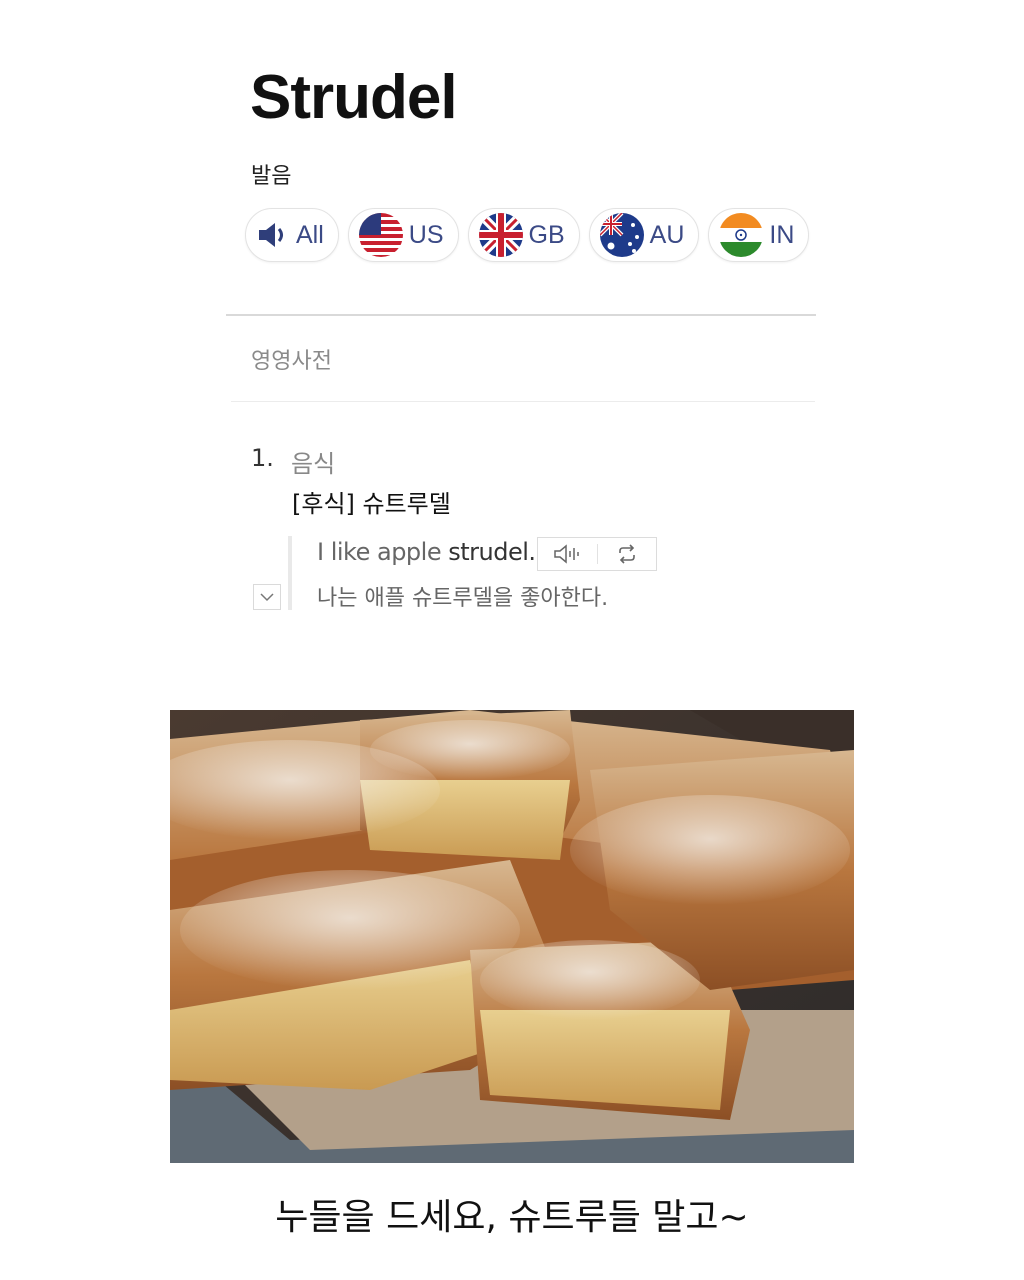 The height and width of the screenshot is (1280, 1024). What do you see at coordinates (546, 234) in the screenshot?
I see `pronunciation-gb-label: GB` at bounding box center [546, 234].